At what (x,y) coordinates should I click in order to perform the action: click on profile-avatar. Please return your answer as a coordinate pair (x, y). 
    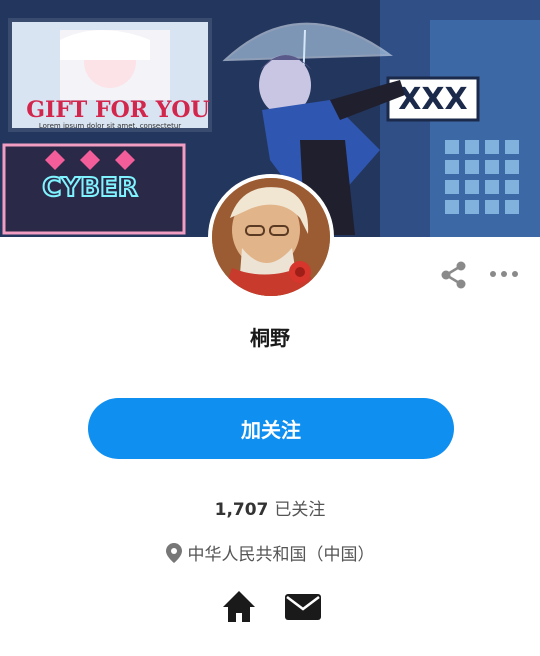
    Looking at the image, I should click on (271, 237).